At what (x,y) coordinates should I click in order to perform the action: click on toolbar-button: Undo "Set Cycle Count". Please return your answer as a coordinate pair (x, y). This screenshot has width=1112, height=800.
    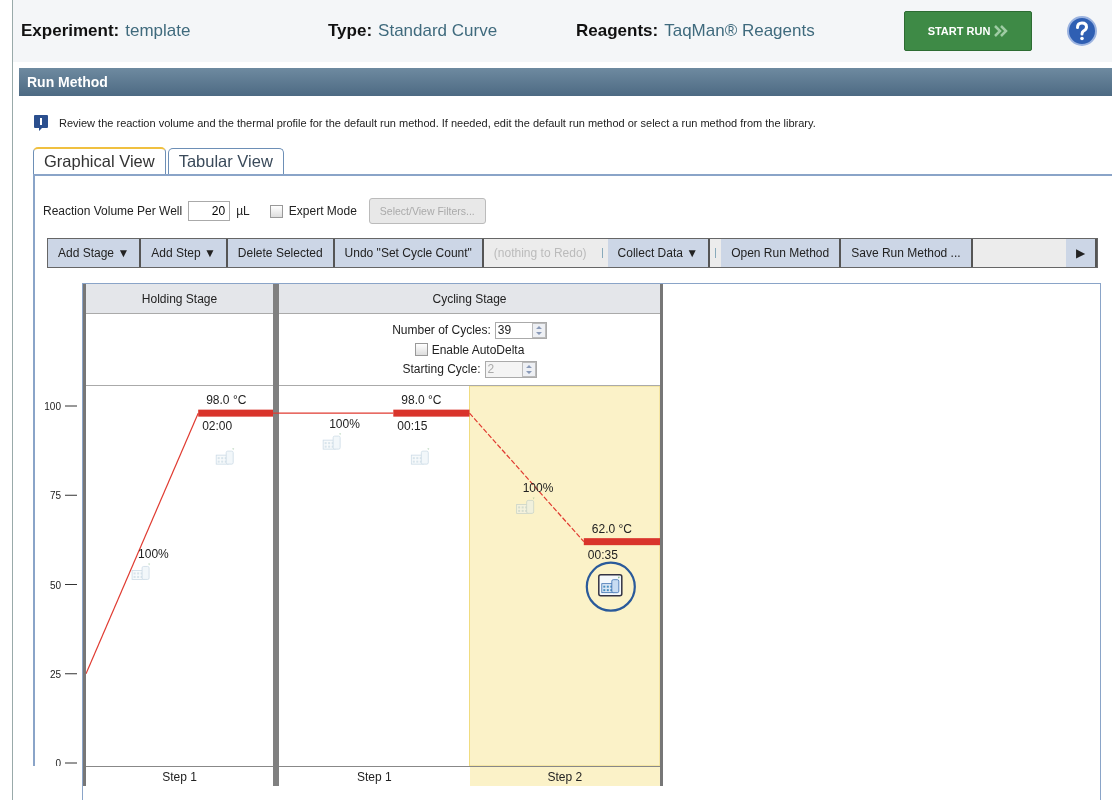
    Looking at the image, I should click on (409, 253).